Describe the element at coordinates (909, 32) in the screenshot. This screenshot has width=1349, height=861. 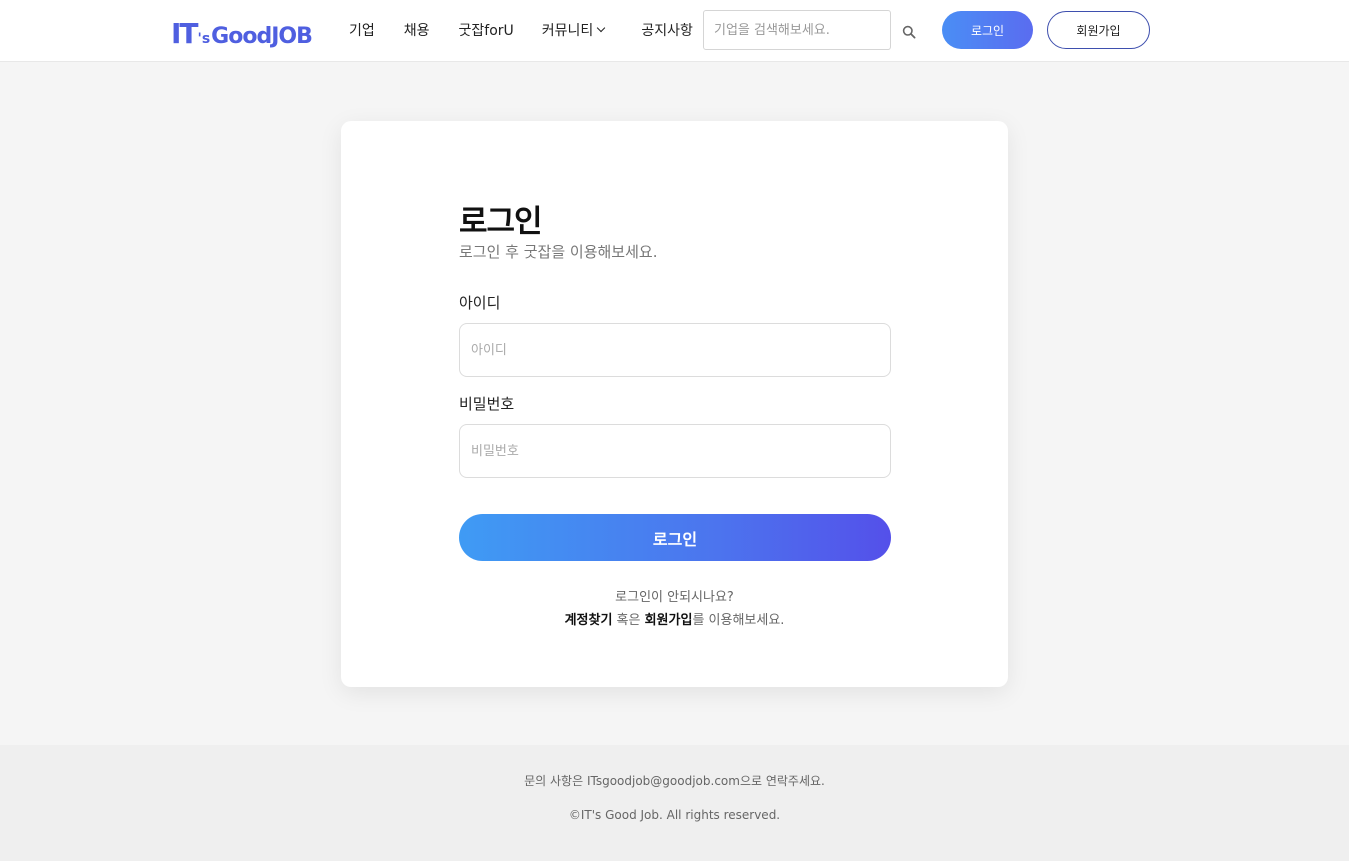
I see `search-icon` at that location.